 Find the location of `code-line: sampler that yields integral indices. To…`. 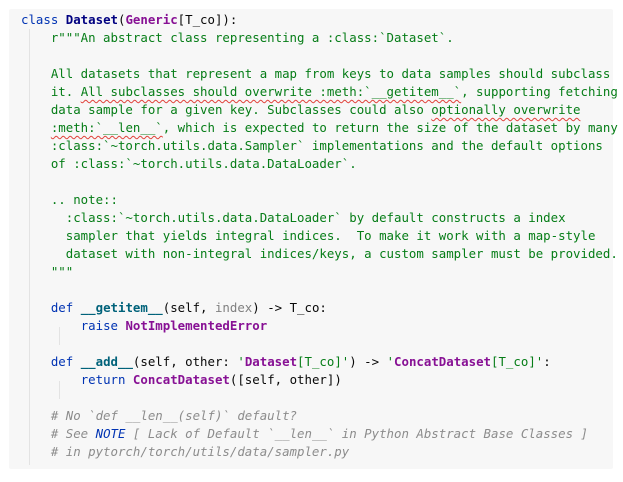

code-line: sampler that yields integral indices. To… is located at coordinates (308, 236).